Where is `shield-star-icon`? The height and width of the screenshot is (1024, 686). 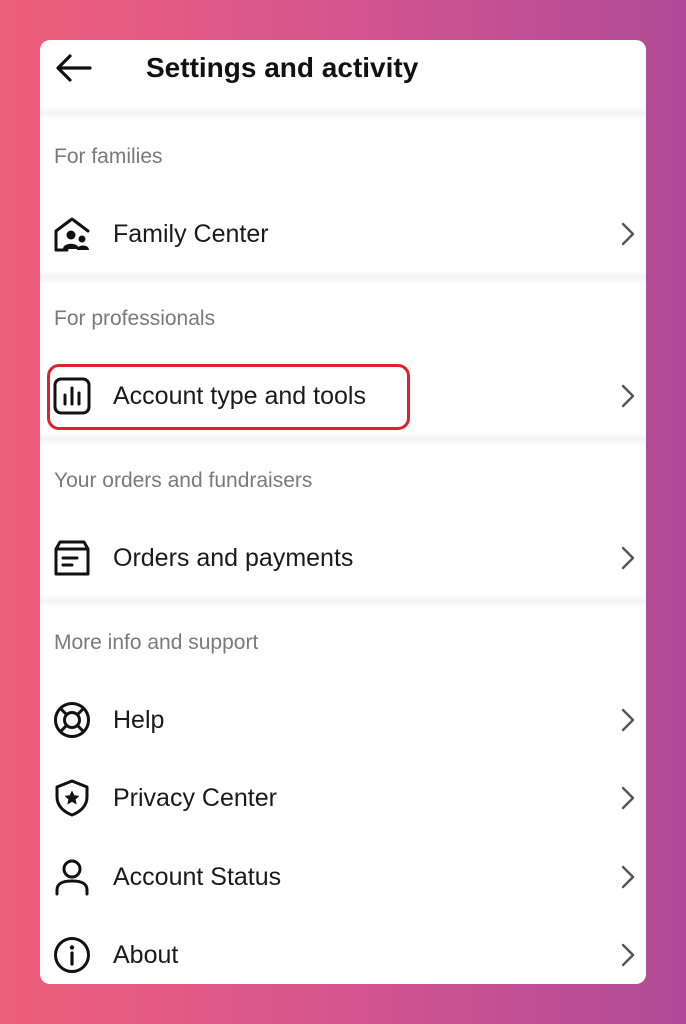 shield-star-icon is located at coordinates (72, 798).